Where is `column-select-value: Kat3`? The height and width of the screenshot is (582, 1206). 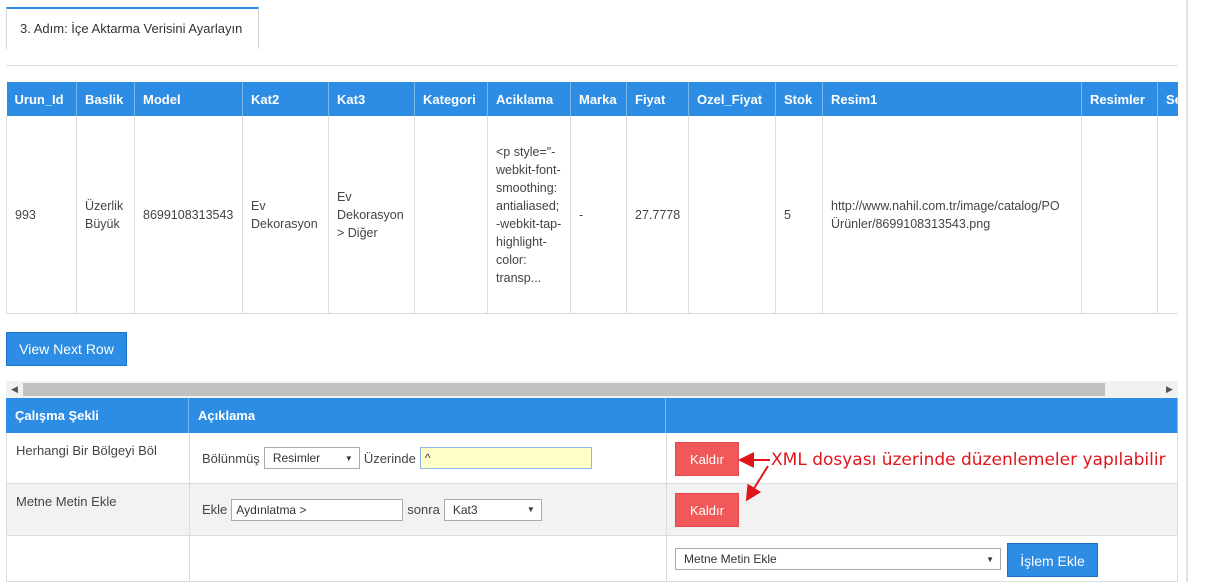 column-select-value: Kat3 is located at coordinates (465, 509).